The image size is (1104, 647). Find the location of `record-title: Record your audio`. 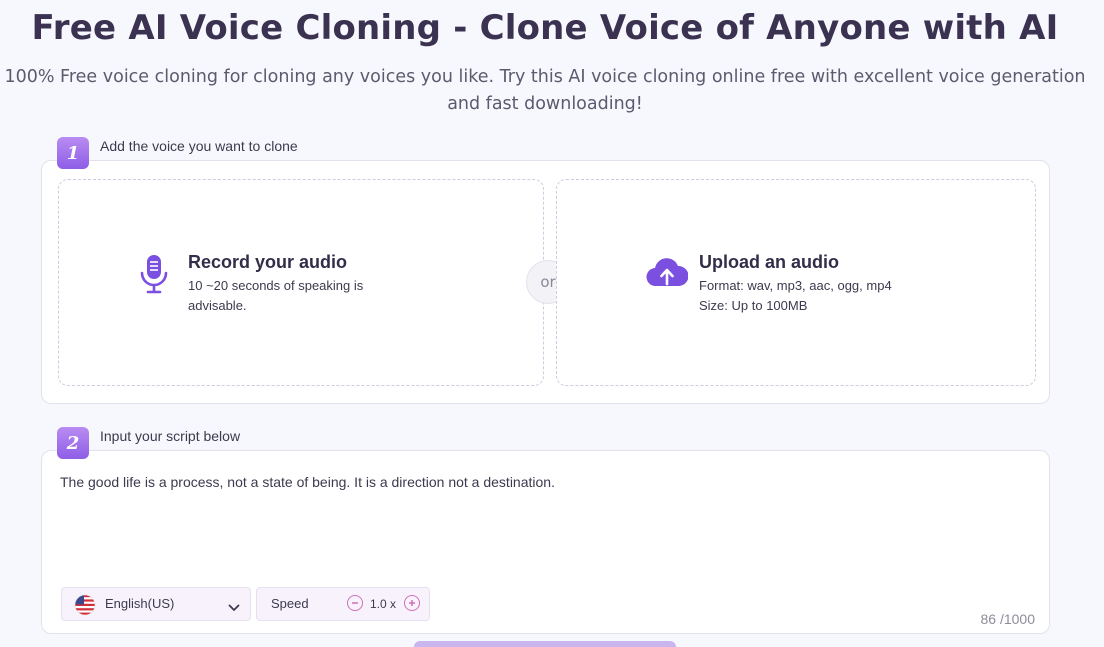

record-title: Record your audio is located at coordinates (268, 262).